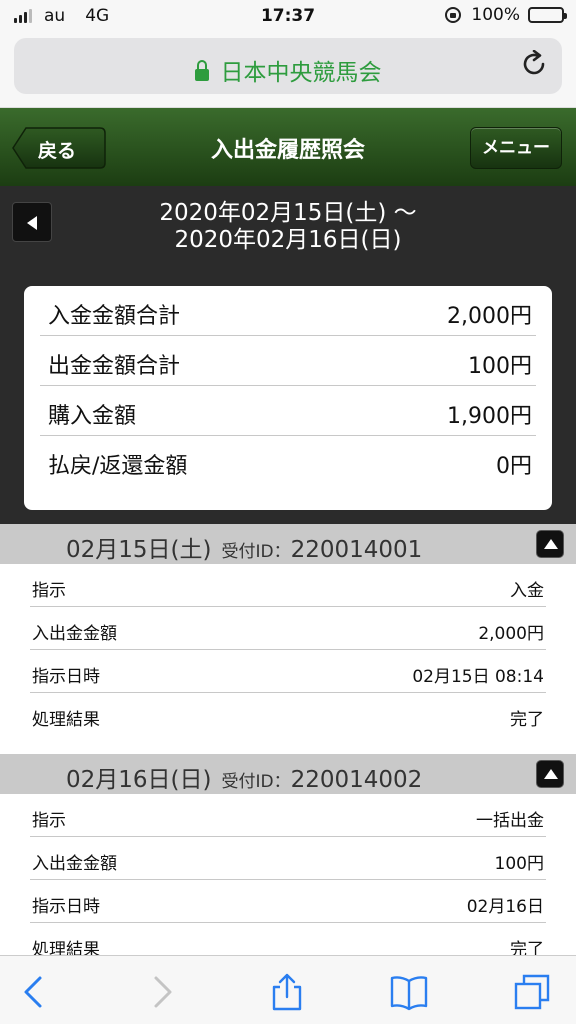  Describe the element at coordinates (57, 151) in the screenshot. I see `back-button-label: 戻る` at that location.